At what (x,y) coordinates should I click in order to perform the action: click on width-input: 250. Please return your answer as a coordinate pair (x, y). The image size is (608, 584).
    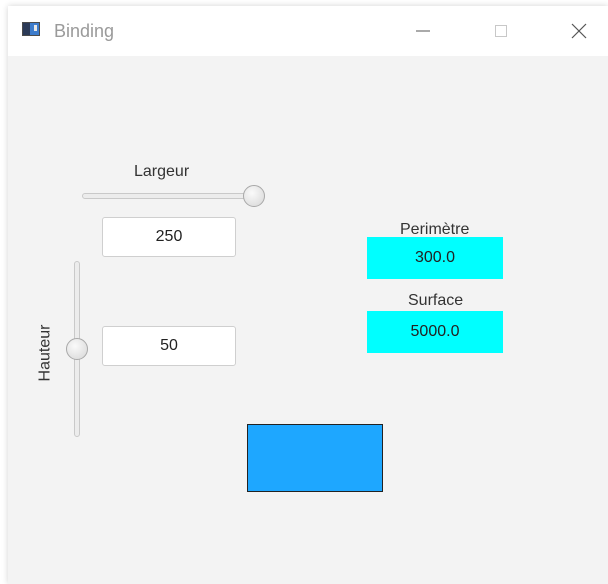
    Looking at the image, I should click on (169, 237).